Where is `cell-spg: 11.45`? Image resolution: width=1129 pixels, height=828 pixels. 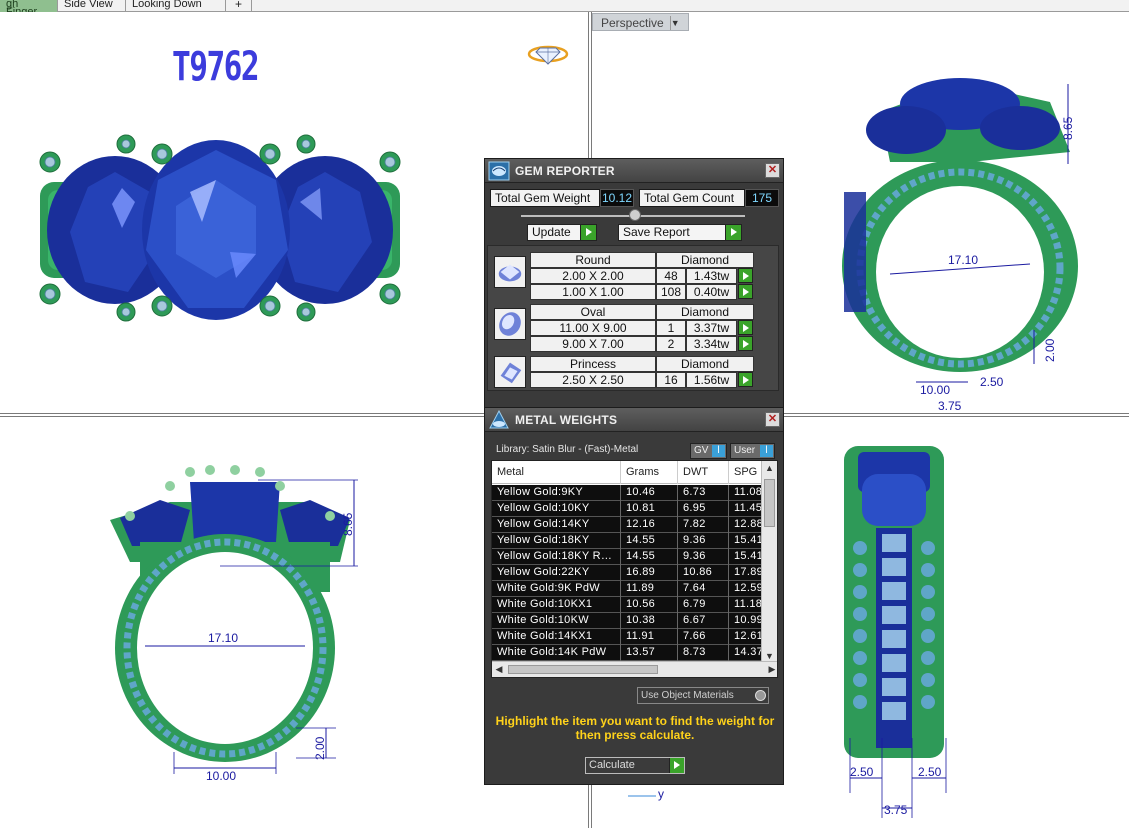
cell-spg: 11.45 is located at coordinates (748, 508).